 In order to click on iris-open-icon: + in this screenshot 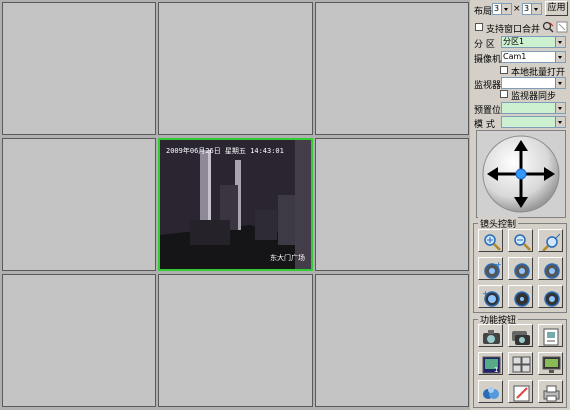, I will do `click(491, 298)`.